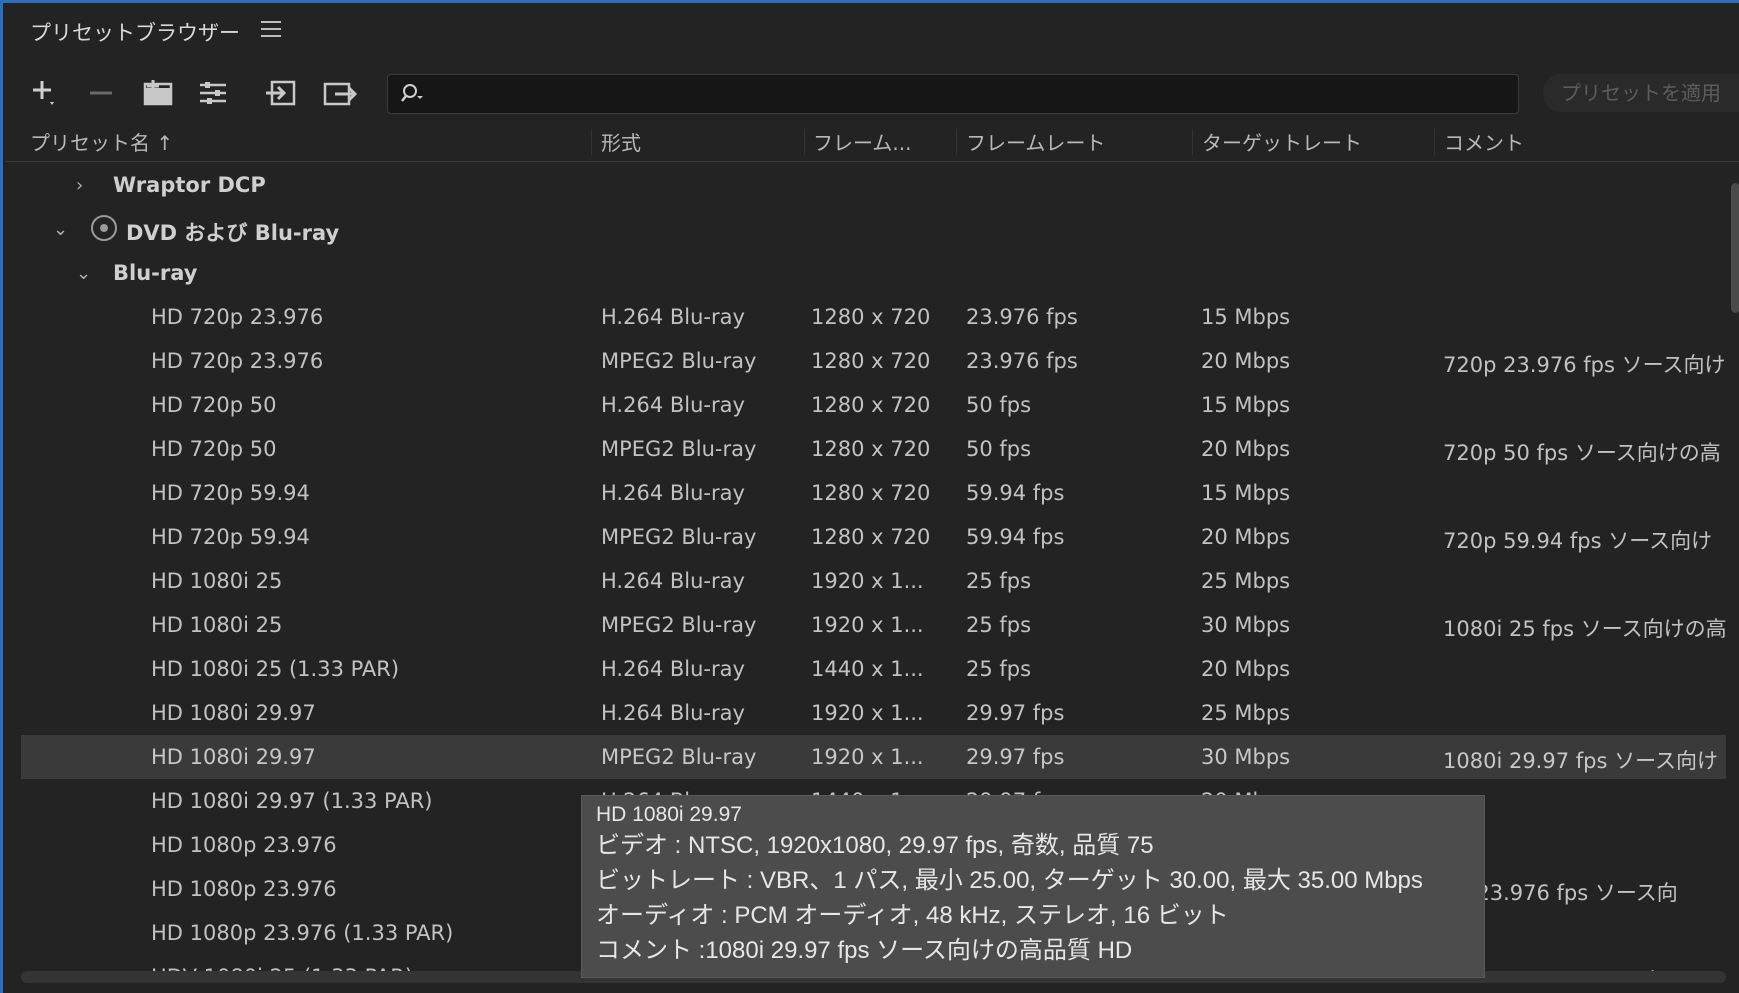 Image resolution: width=1739 pixels, height=993 pixels. Describe the element at coordinates (1246, 625) in the screenshot. I see `cell-target-rate: 30 Mbps` at that location.